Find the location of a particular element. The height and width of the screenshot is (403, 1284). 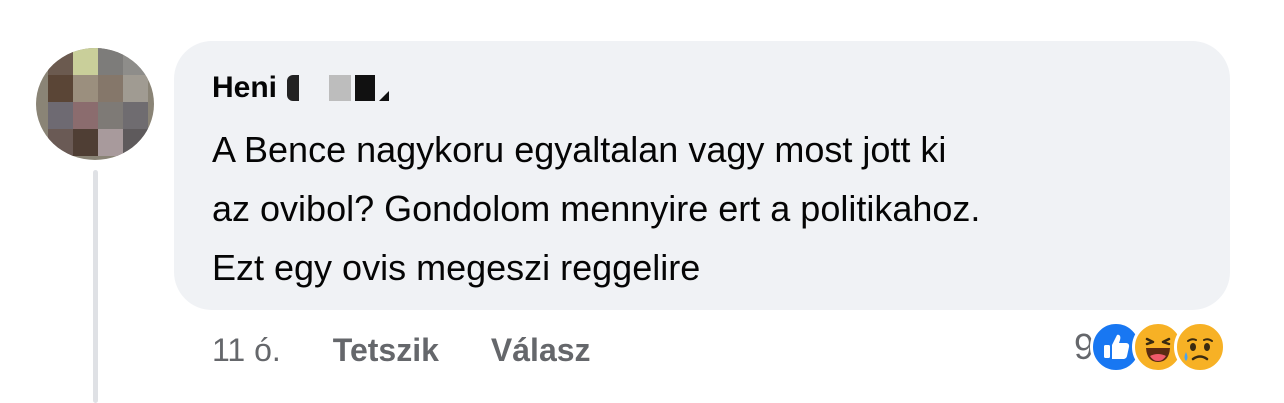

sad-icon is located at coordinates (1200, 347).